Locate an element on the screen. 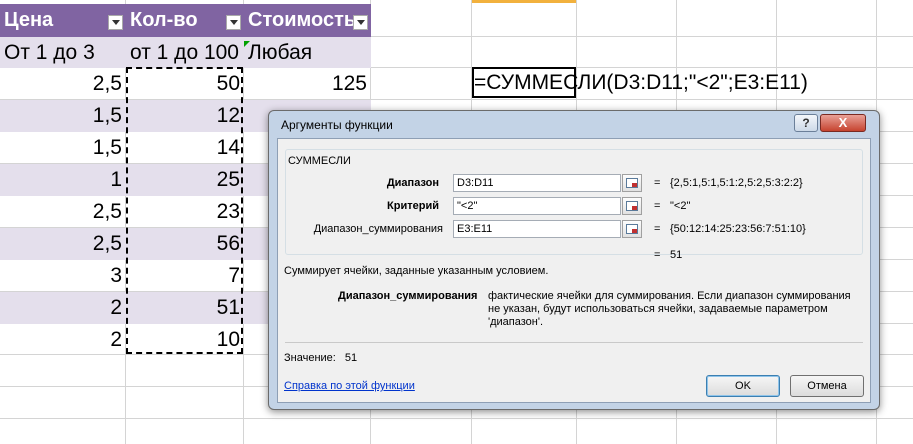  separator is located at coordinates (574, 342).